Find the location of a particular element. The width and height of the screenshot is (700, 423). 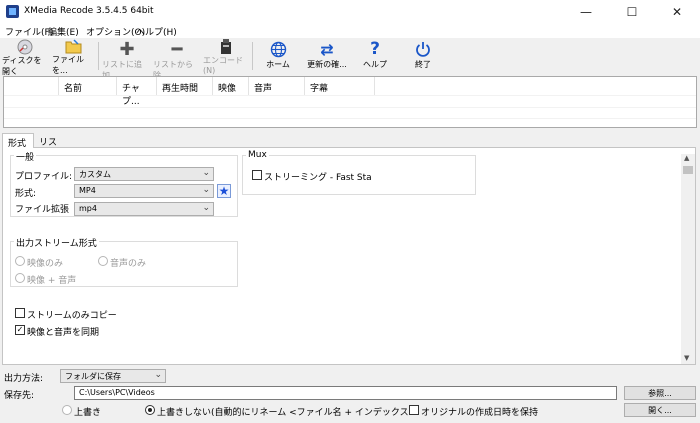

destination-label: 保存先: is located at coordinates (19, 396).